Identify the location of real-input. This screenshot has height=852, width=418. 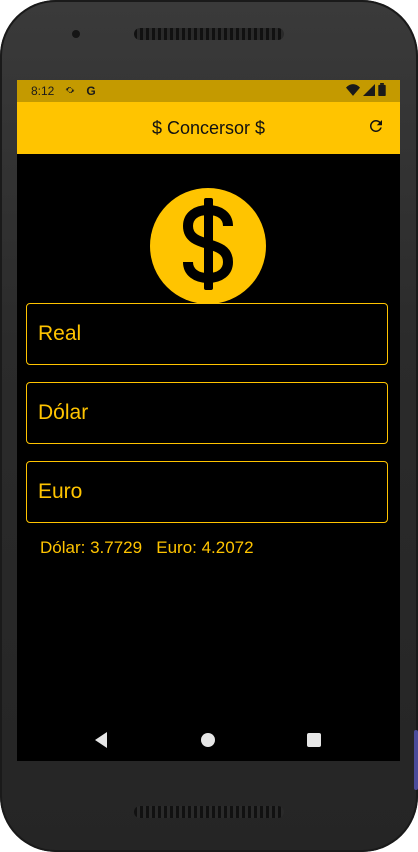
(207, 334).